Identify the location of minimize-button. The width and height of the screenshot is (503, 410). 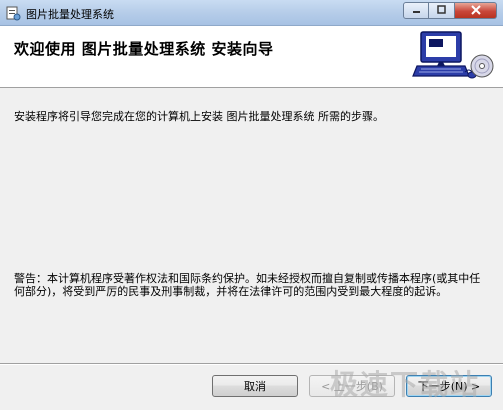
(416, 10).